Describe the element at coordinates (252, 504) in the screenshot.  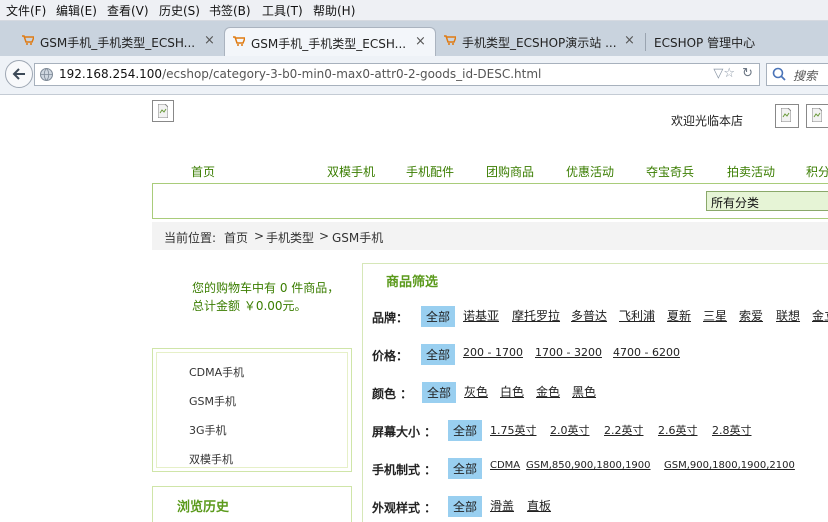
I see `browsing-history: 浏览历史` at that location.